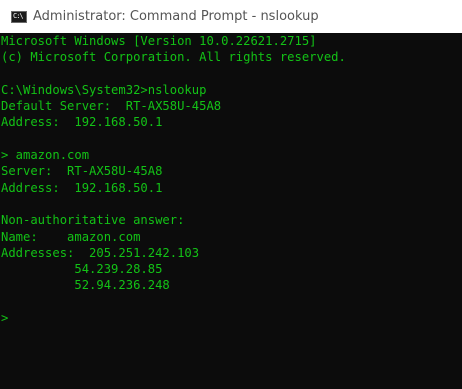 The image size is (462, 389). I want to click on window-title: Administrator: Command Prompt - nslookup, so click(176, 16).